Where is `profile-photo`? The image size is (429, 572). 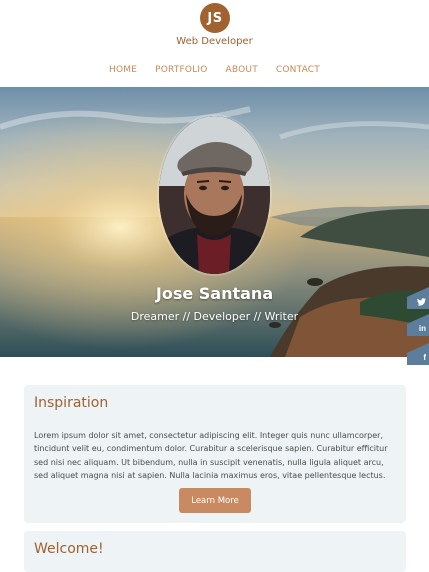 profile-photo is located at coordinates (214, 195).